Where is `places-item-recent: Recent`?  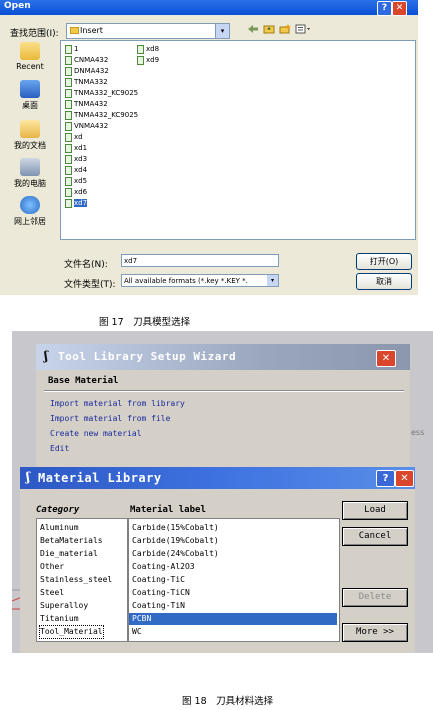 places-item-recent: Recent is located at coordinates (30, 56).